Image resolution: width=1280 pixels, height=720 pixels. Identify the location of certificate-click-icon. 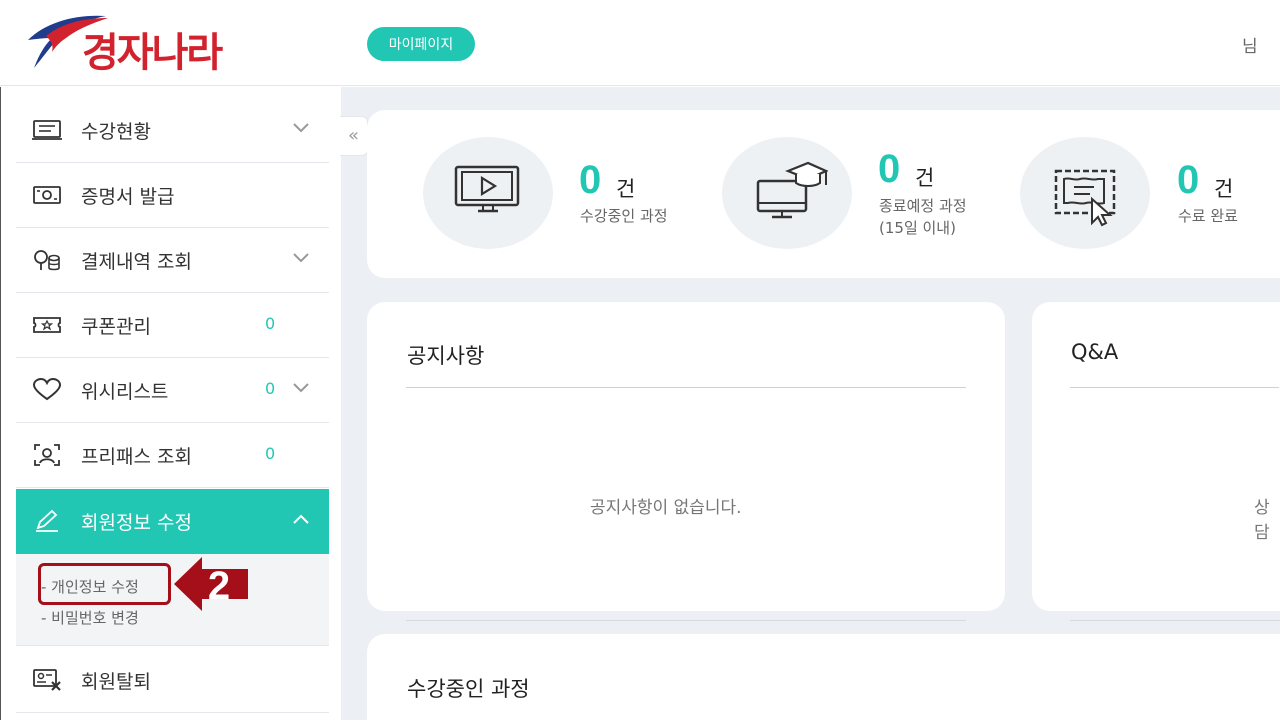
(1085, 198).